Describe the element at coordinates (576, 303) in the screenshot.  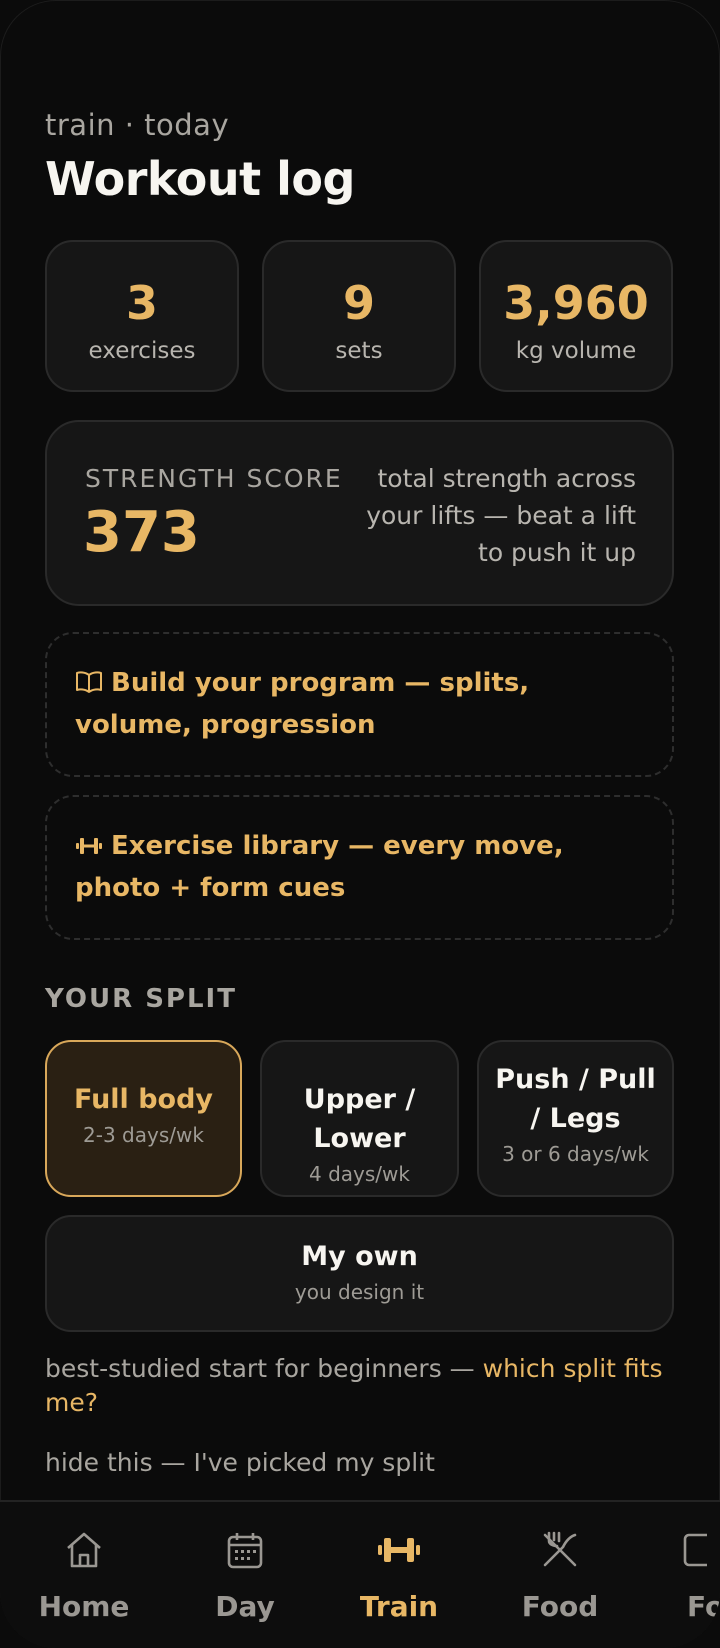
I see `stat-value: 3,960` at that location.